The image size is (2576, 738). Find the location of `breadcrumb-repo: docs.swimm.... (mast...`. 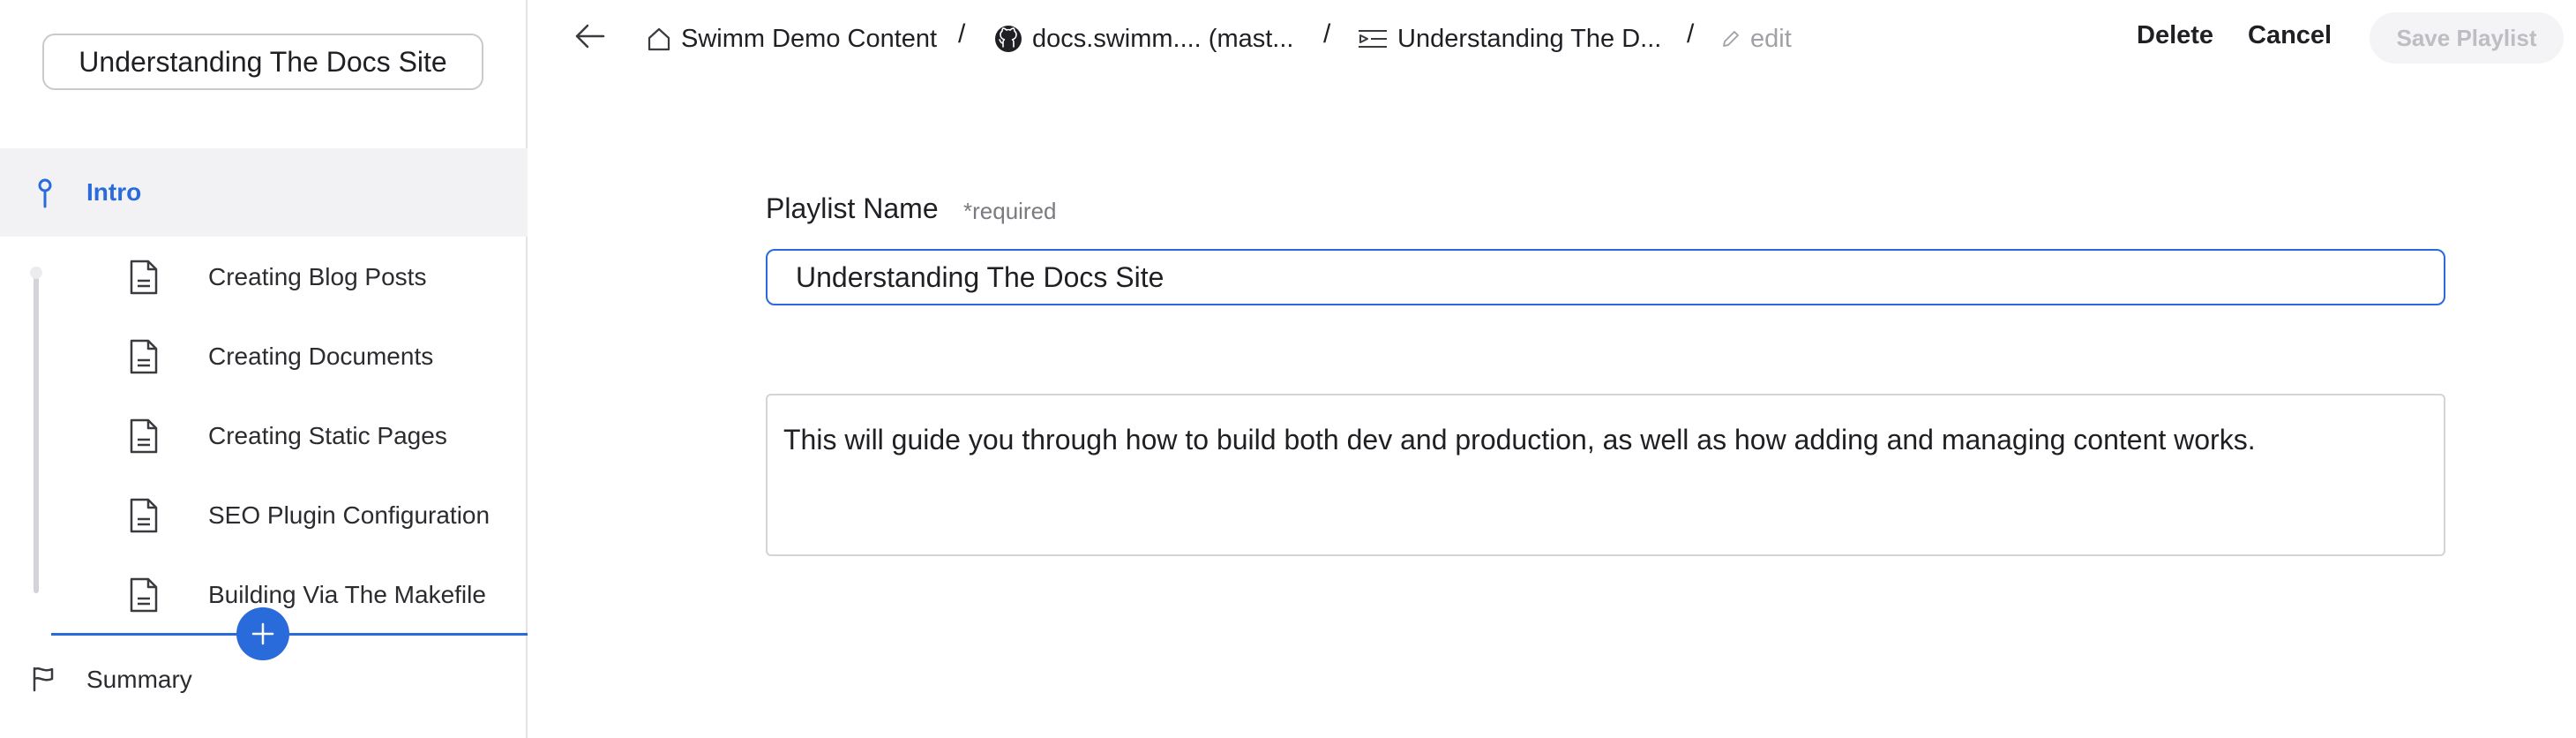

breadcrumb-repo: docs.swimm.... (mast... is located at coordinates (1143, 38).